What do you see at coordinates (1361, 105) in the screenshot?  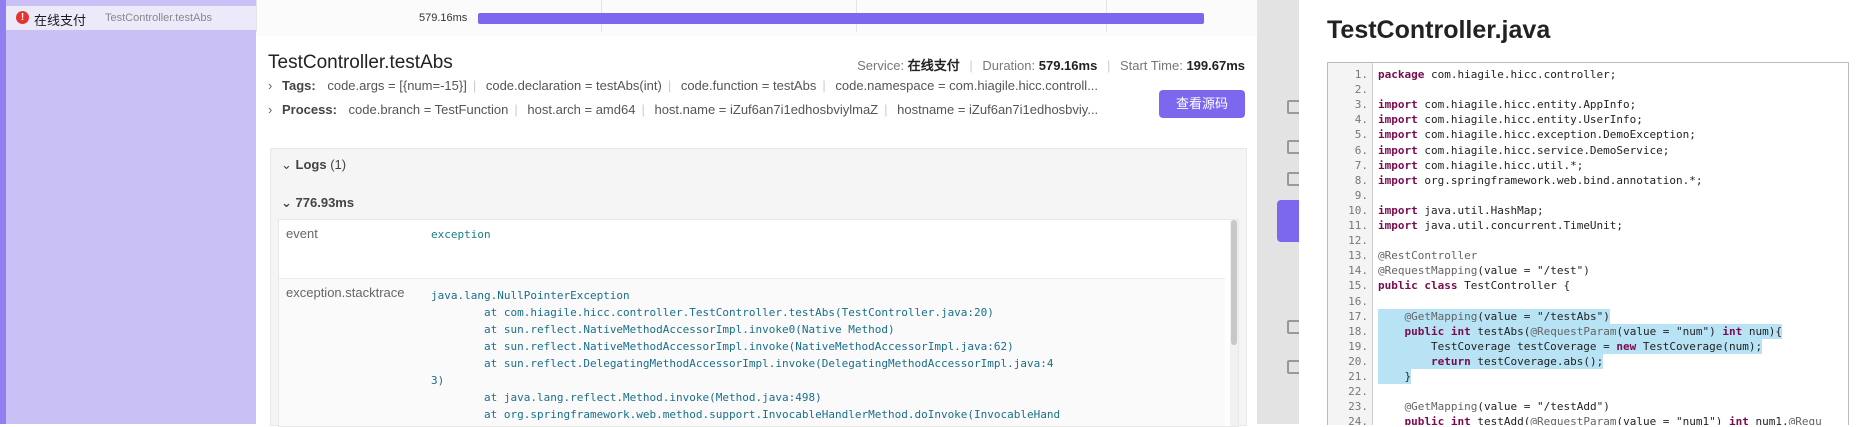 I see `line-number: 3.` at bounding box center [1361, 105].